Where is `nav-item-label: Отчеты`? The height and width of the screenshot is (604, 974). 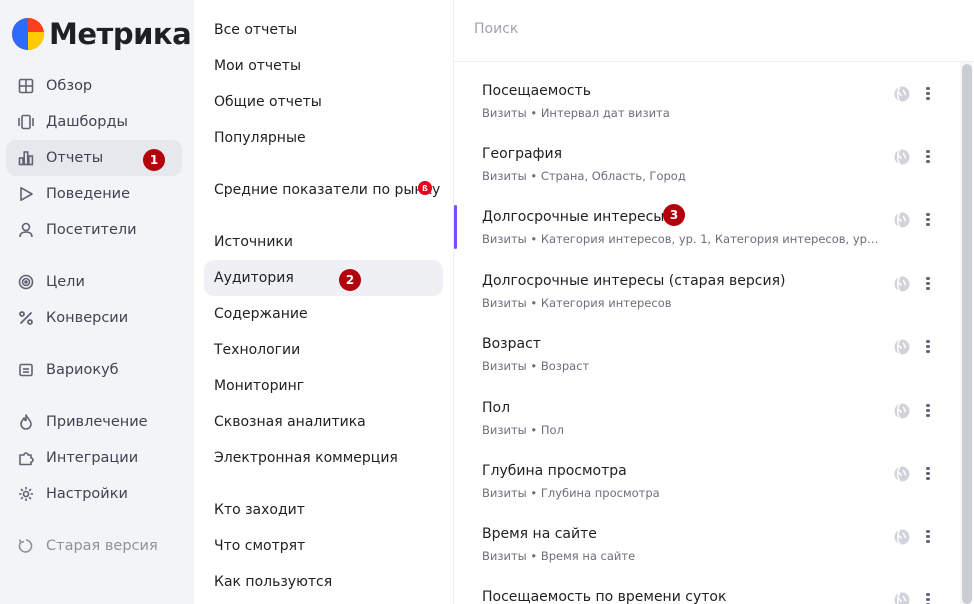
nav-item-label: Отчеты is located at coordinates (75, 158).